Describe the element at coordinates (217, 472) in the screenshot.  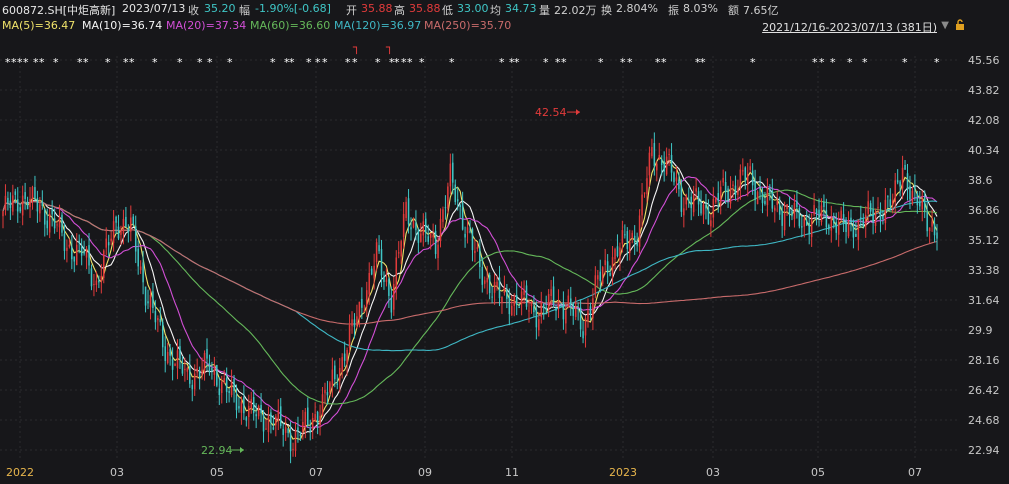
I see `x-tick-label: 05` at that location.